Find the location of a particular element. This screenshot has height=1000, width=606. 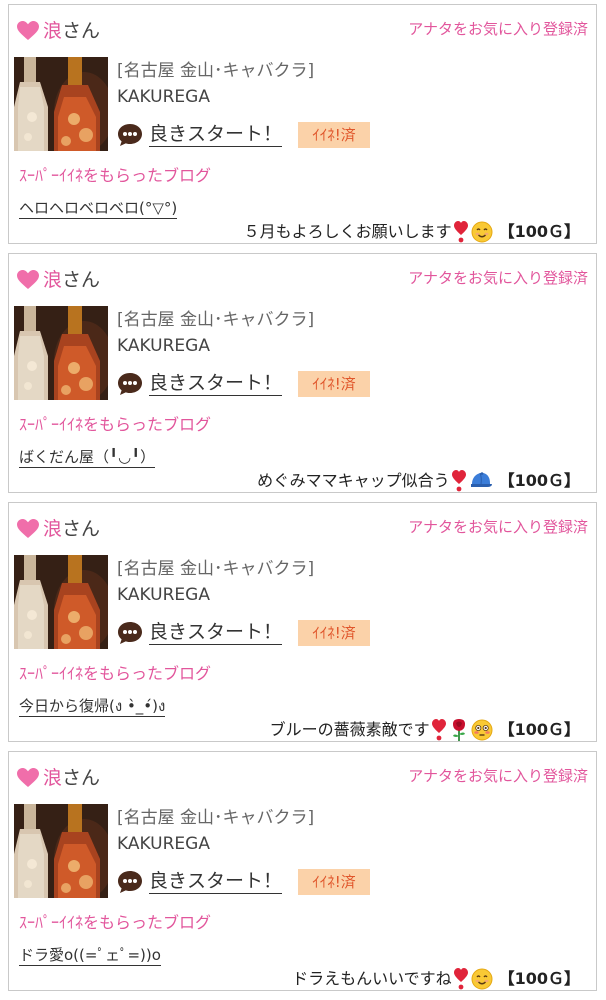

flushed-face-icon is located at coordinates (482, 730).